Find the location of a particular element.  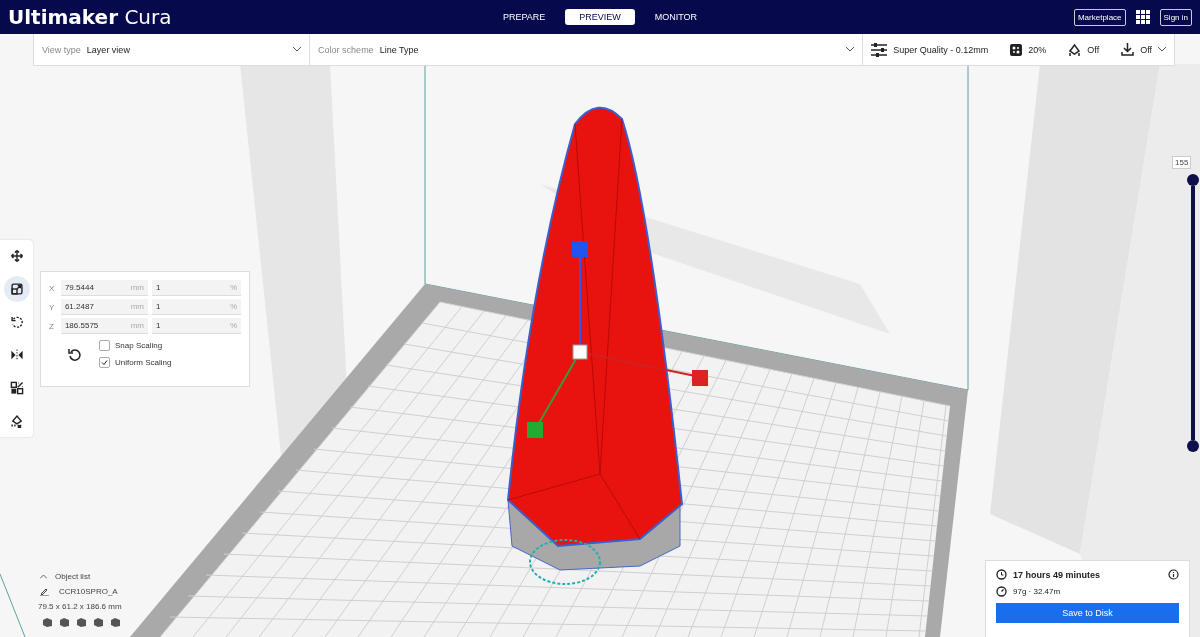

axis-label: Z is located at coordinates (52, 326).